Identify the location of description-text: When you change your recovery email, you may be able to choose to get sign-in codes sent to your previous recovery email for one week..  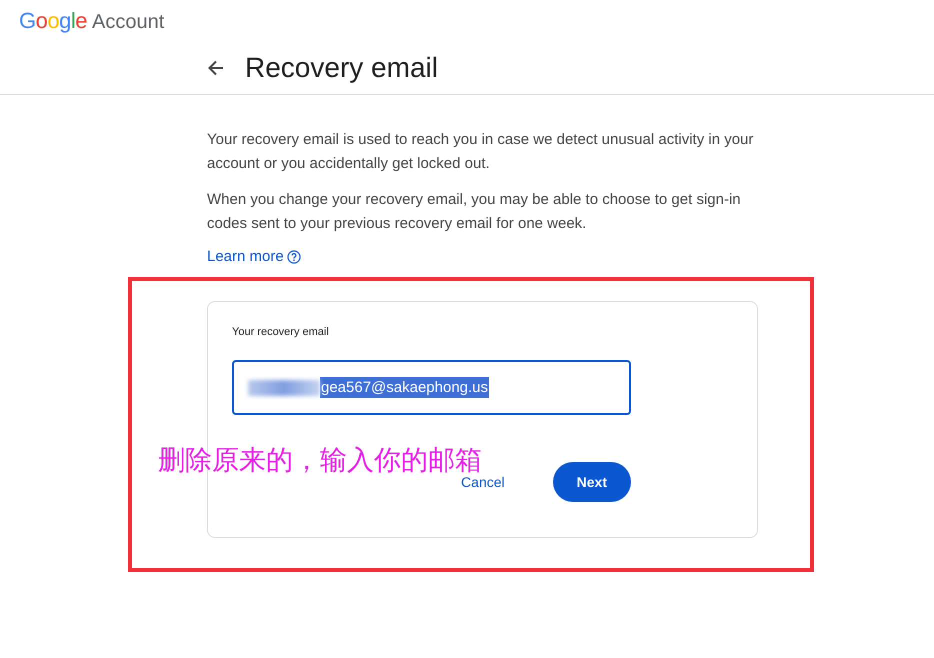
(474, 212).